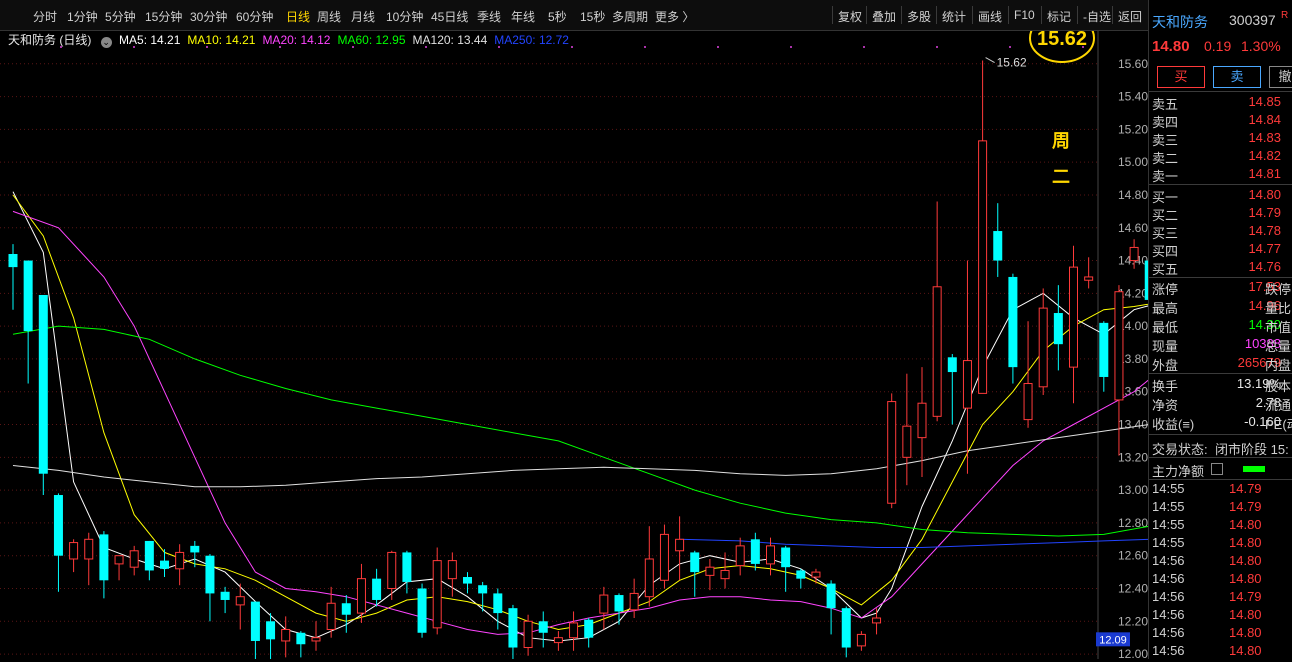 This screenshot has height=662, width=1292. I want to click on stat-label-2: 市值, so click(1278, 327).